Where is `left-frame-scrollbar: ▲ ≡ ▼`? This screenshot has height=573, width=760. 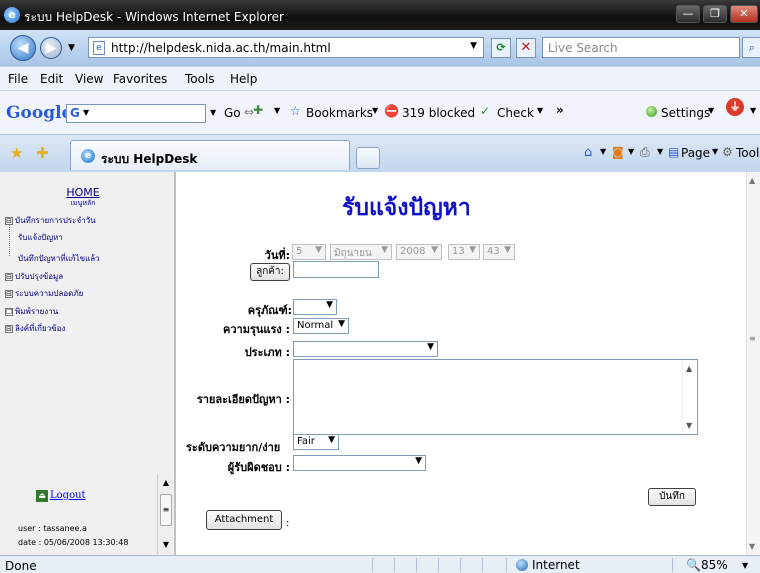 left-frame-scrollbar: ▲ ≡ ▼ is located at coordinates (165, 514).